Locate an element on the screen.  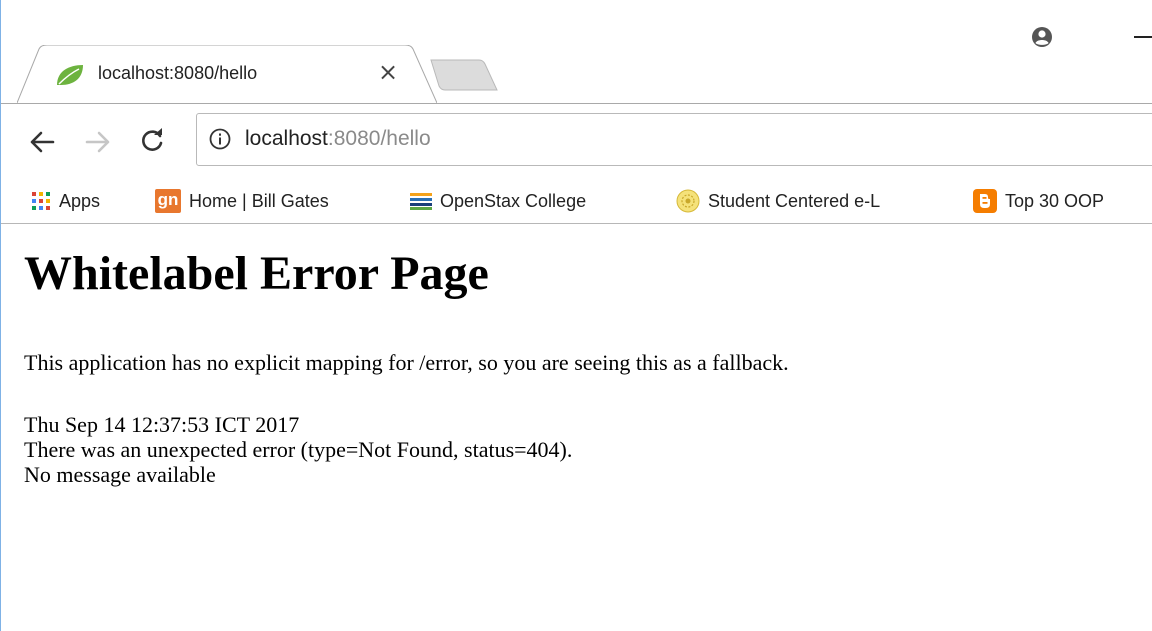
reload-icon is located at coordinates (152, 141).